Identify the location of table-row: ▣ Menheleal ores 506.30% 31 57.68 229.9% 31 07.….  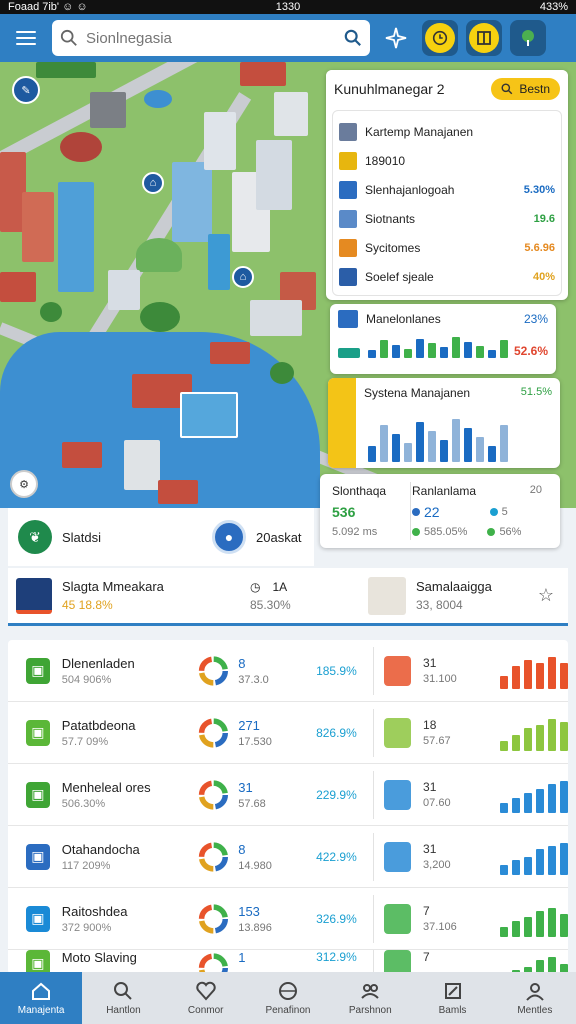
(288, 795).